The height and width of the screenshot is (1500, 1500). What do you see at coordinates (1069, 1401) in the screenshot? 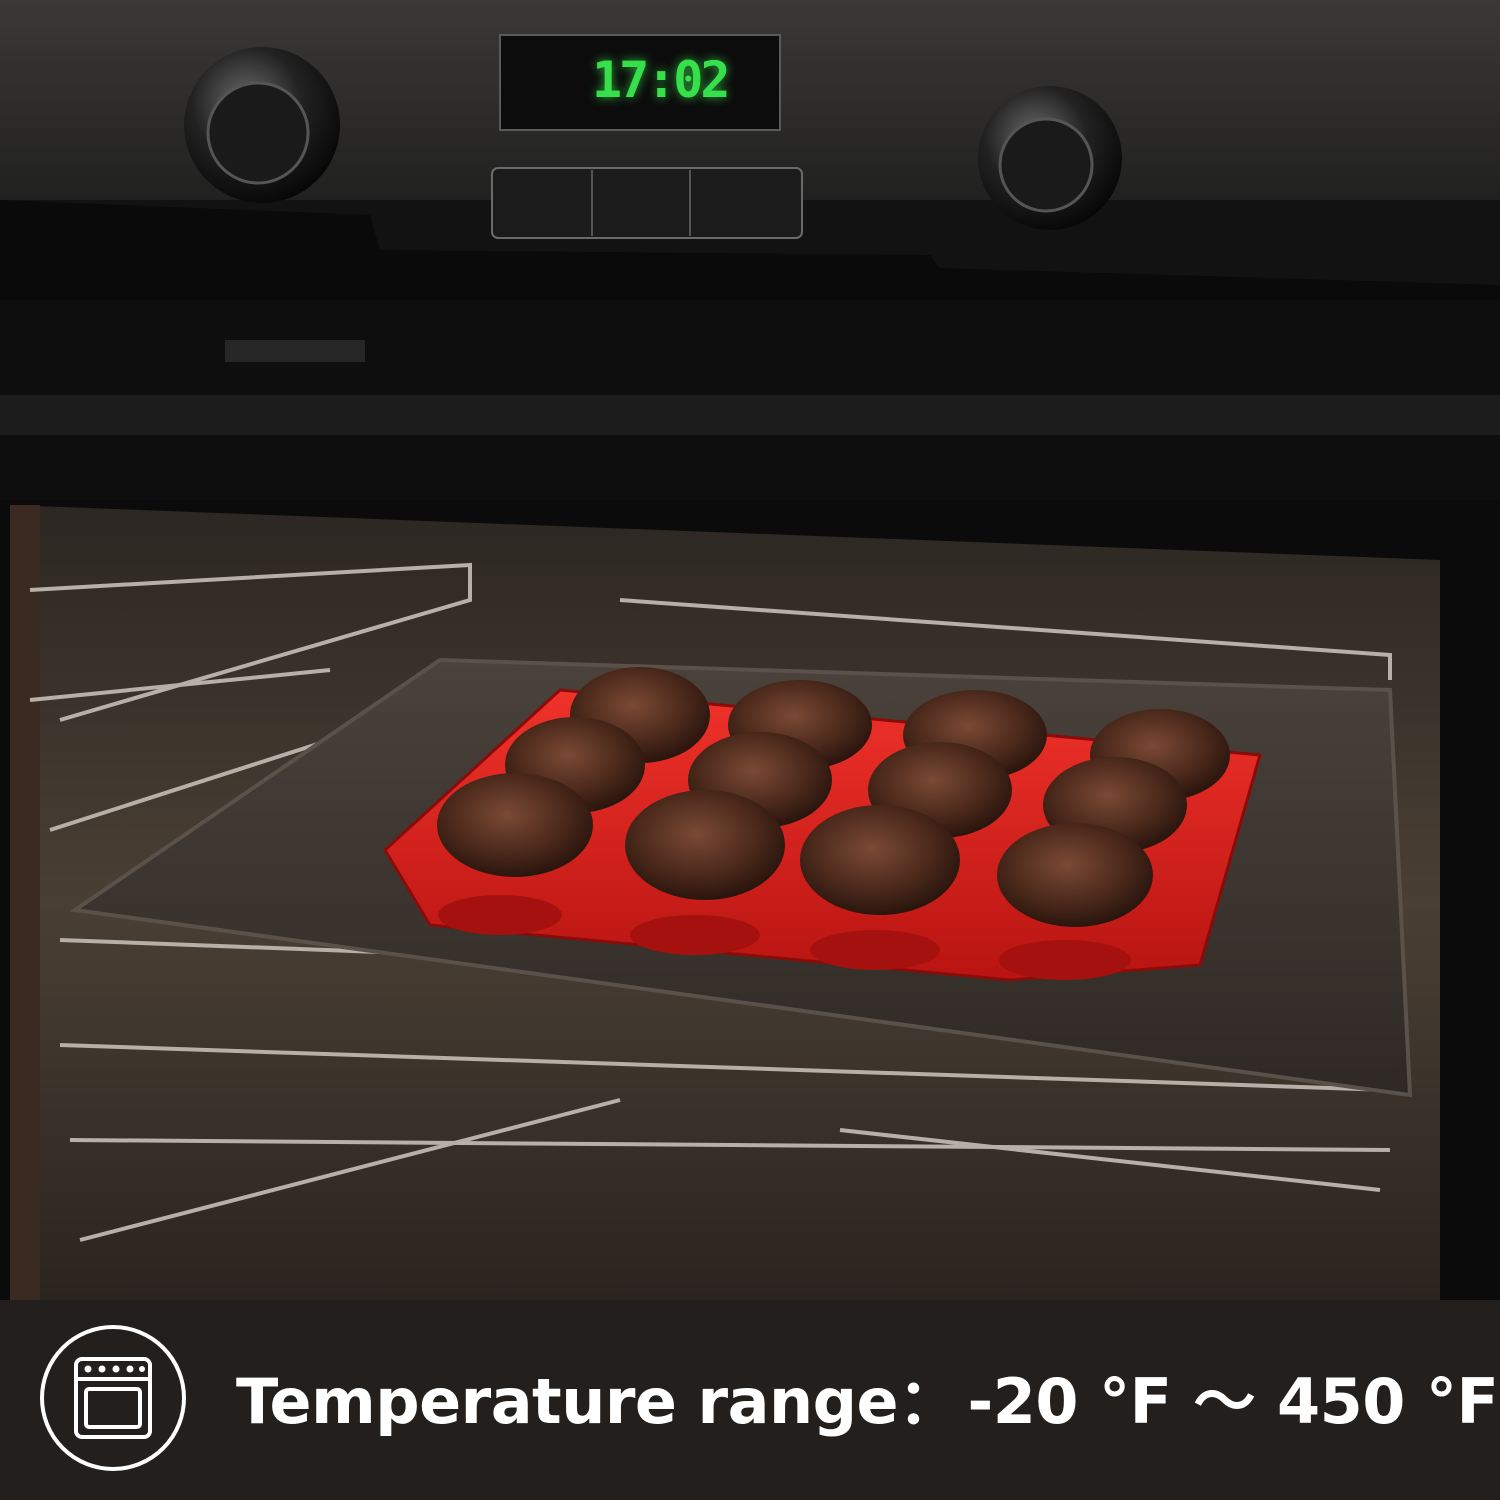
I see `temperature-min: -20 °F` at bounding box center [1069, 1401].